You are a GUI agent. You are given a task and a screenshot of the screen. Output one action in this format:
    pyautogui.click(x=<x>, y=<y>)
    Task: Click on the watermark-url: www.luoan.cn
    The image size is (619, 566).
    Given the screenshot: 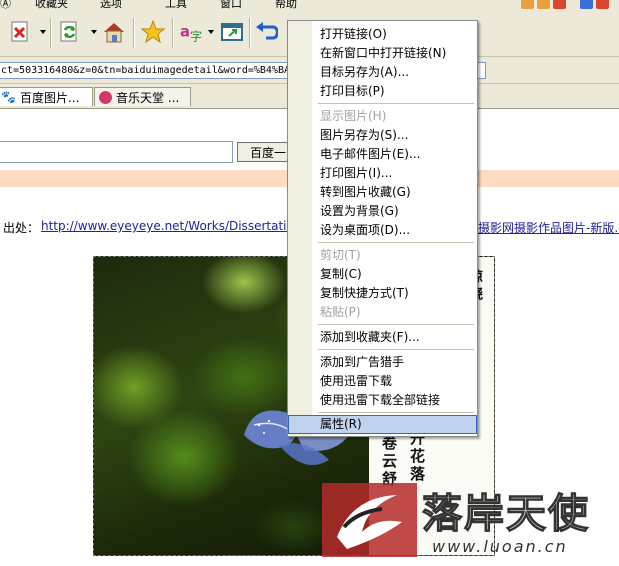 What is the action you would take?
    pyautogui.click(x=500, y=546)
    